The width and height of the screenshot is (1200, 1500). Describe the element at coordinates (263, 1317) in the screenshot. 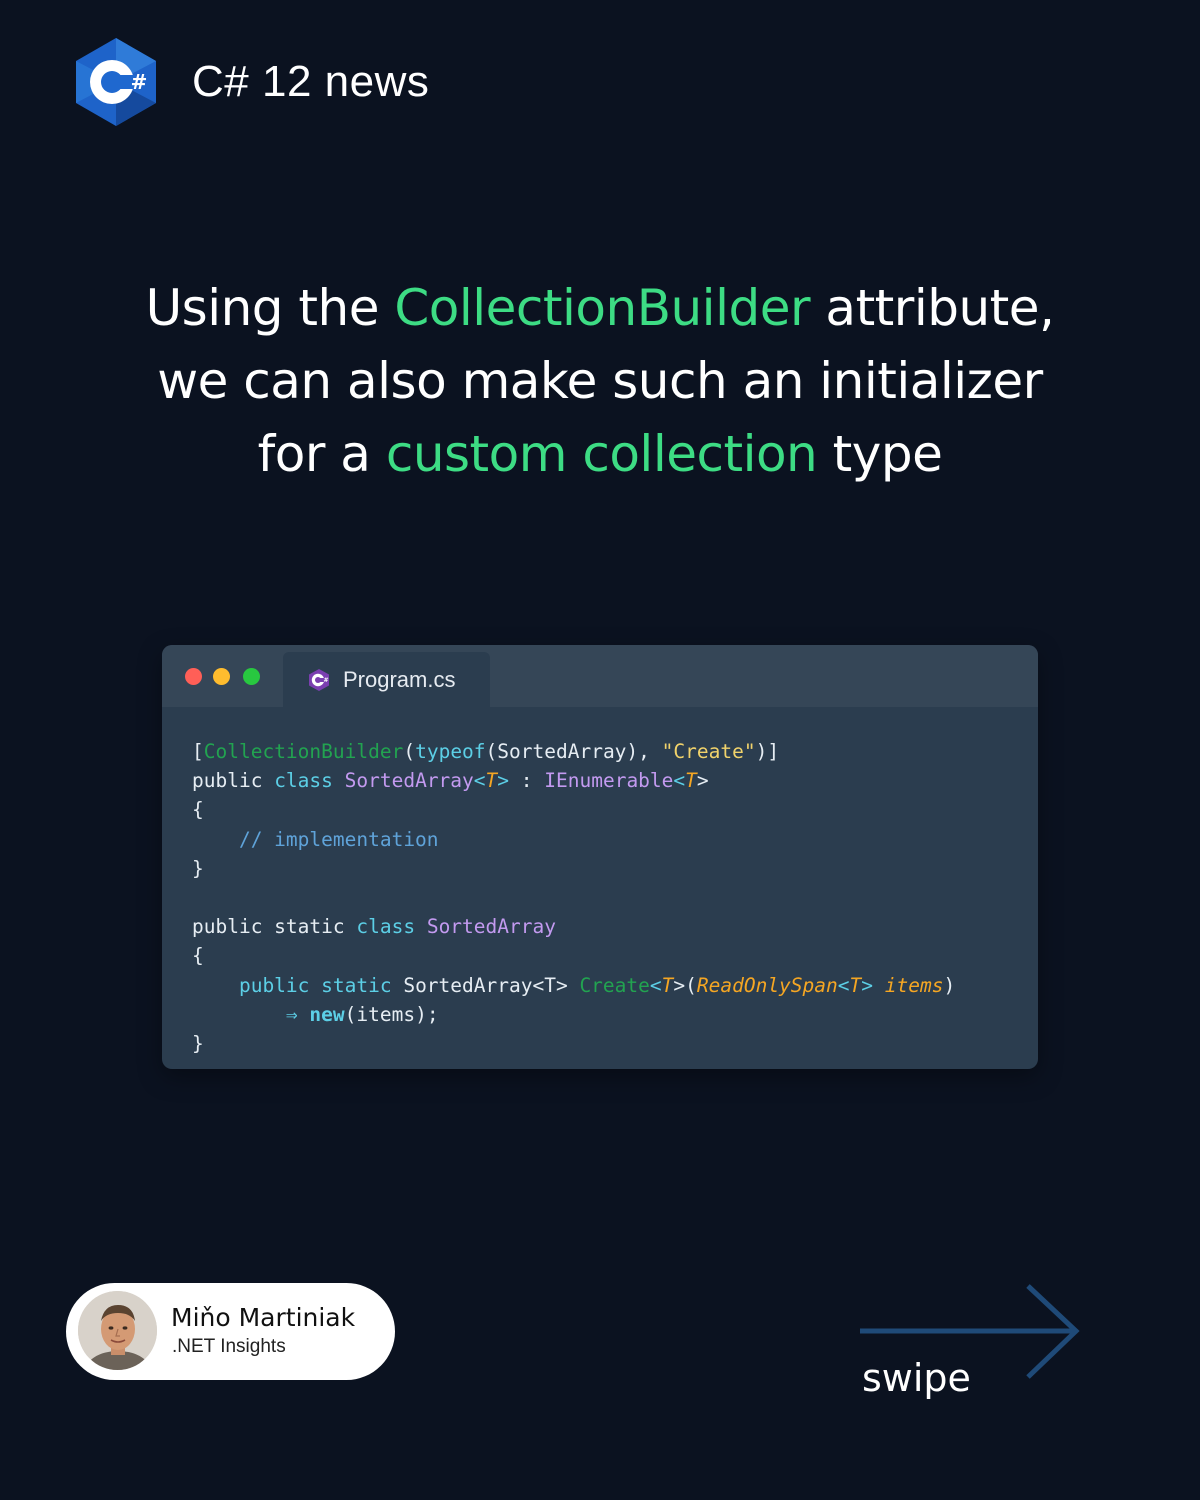

I see `author-name: Miňo Martiniak` at that location.